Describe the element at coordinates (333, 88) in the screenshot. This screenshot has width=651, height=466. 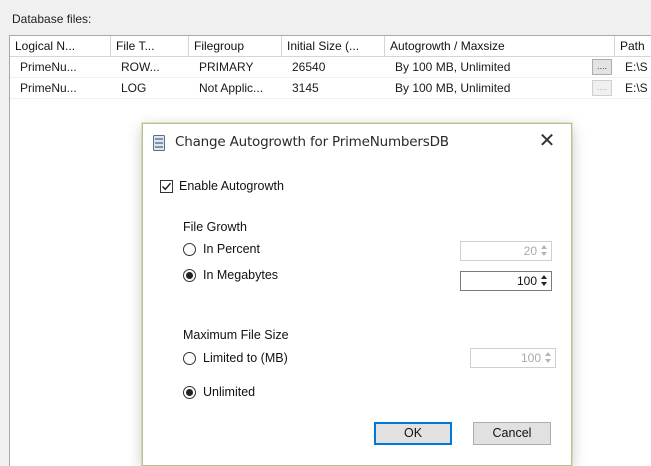
I see `cell-initial-size: 3145` at that location.